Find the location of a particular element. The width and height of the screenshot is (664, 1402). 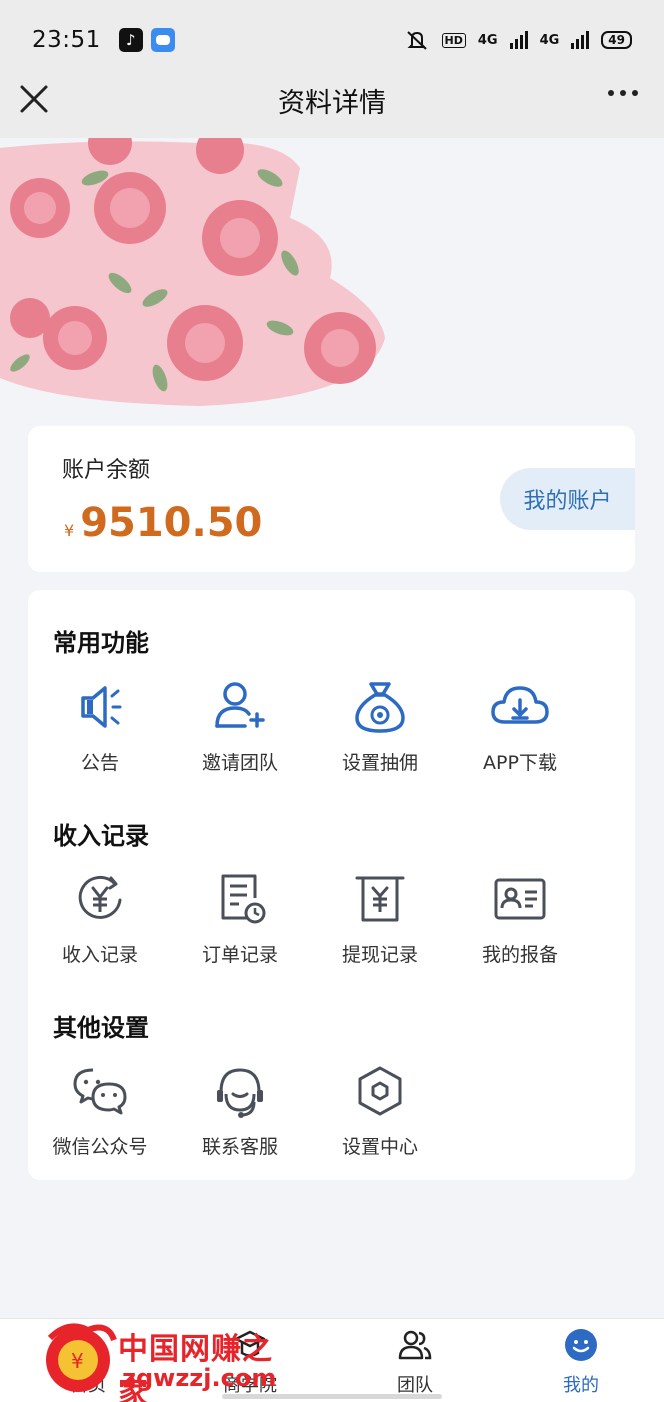

team-icon is located at coordinates (415, 1345).